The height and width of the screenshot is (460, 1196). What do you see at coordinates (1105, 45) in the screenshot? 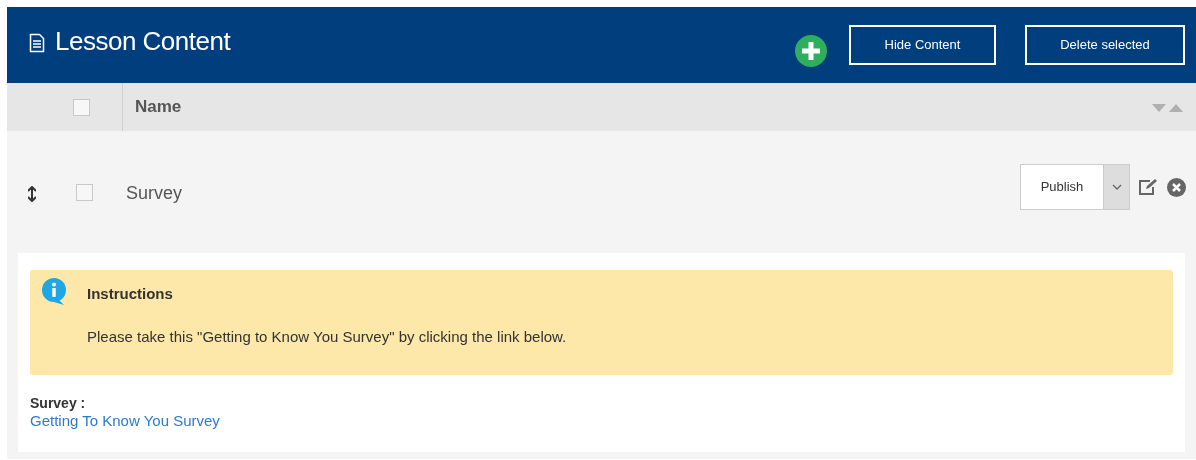
I see `delete-selected-button: Delete selected` at bounding box center [1105, 45].